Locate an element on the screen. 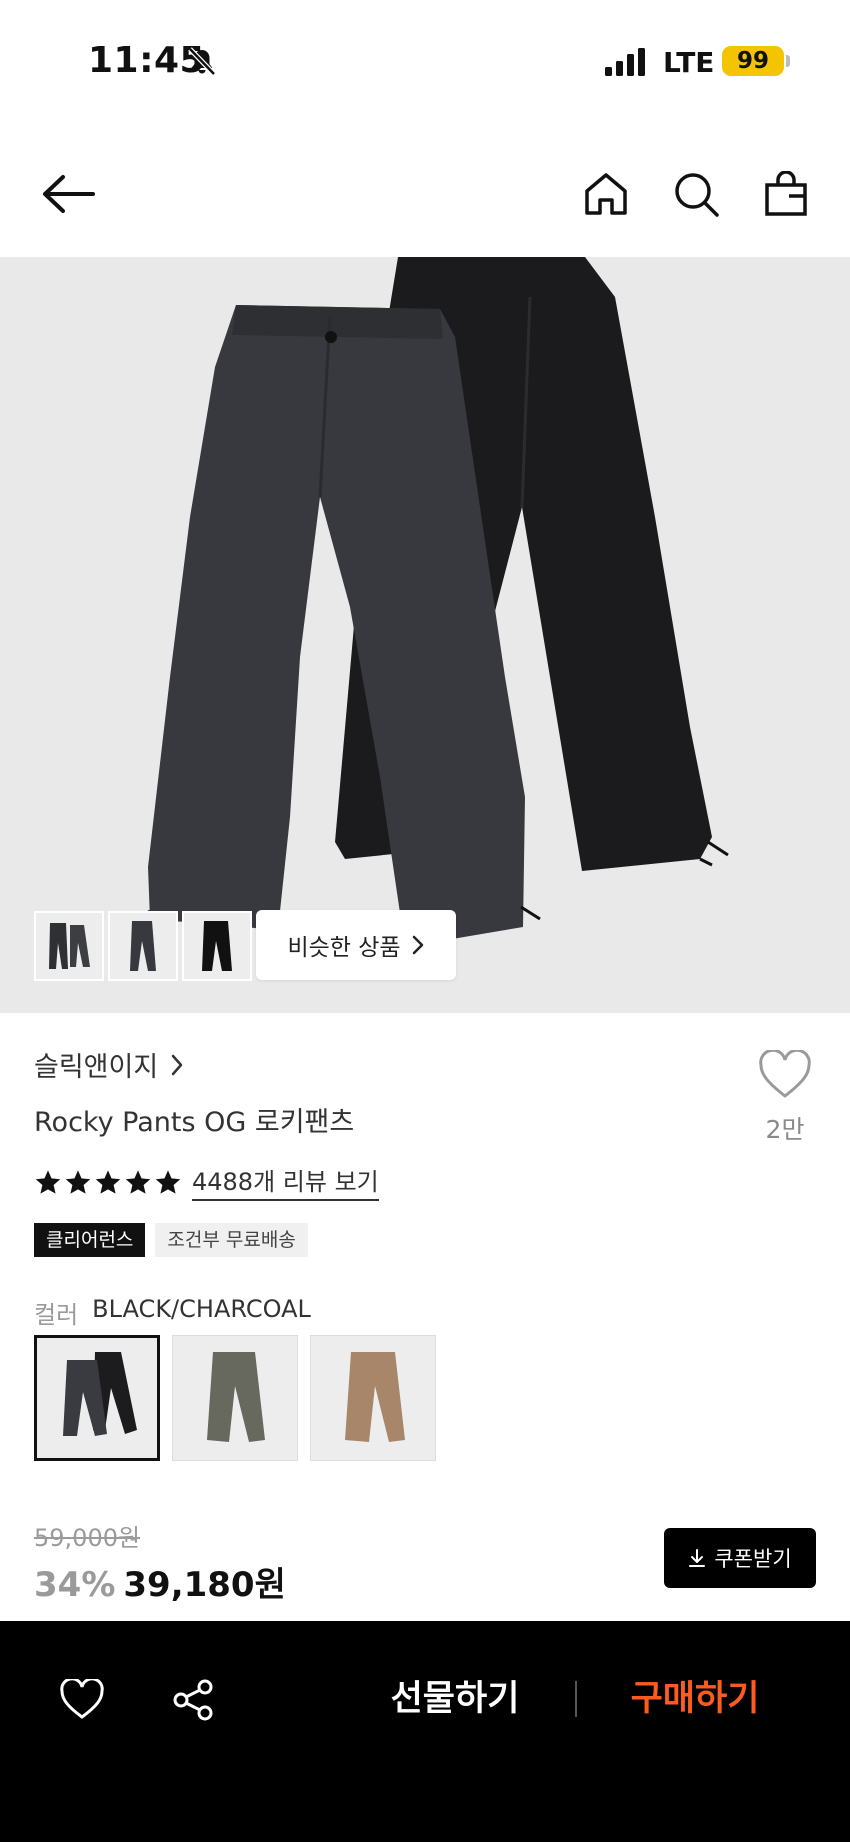 The width and height of the screenshot is (850, 1842). share-icon is located at coordinates (193, 1700).